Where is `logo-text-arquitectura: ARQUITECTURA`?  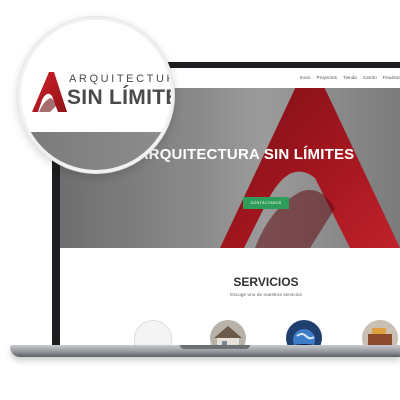 logo-text-arquitectura: ARQUITECTURA is located at coordinates (120, 79).